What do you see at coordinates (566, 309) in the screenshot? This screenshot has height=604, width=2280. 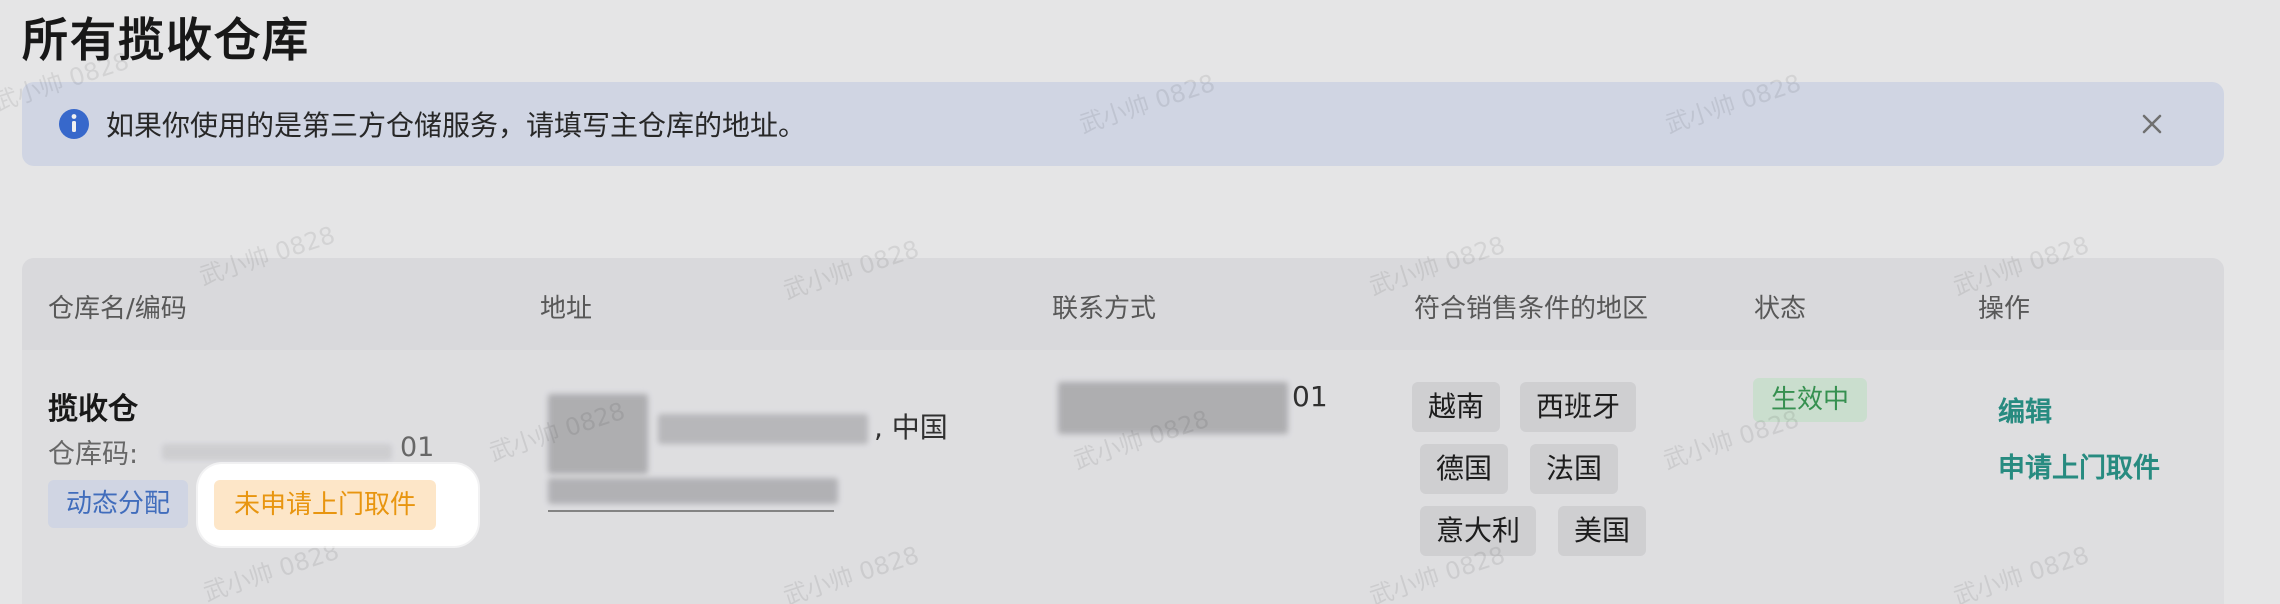 I see `header-address: 地址` at bounding box center [566, 309].